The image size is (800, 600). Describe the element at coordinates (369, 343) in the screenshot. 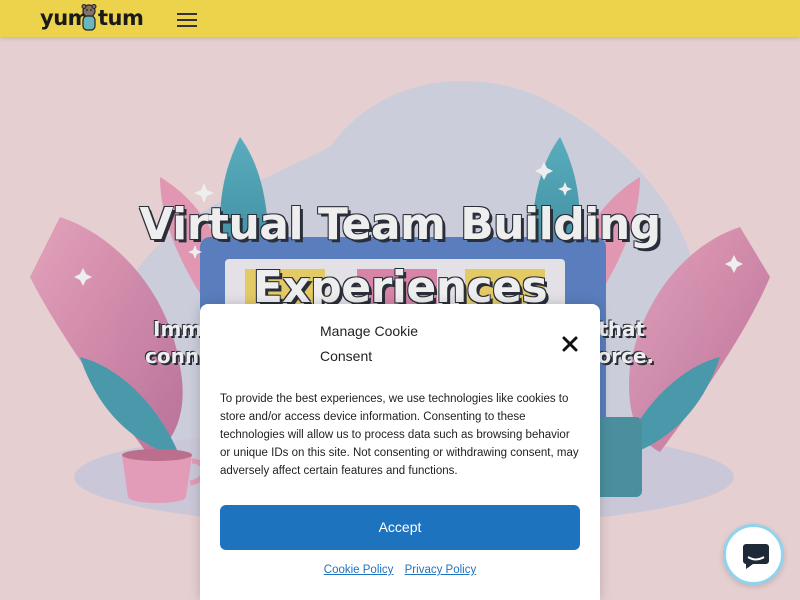

I see `cookie-modal-title: Manage Cookie Consent` at that location.